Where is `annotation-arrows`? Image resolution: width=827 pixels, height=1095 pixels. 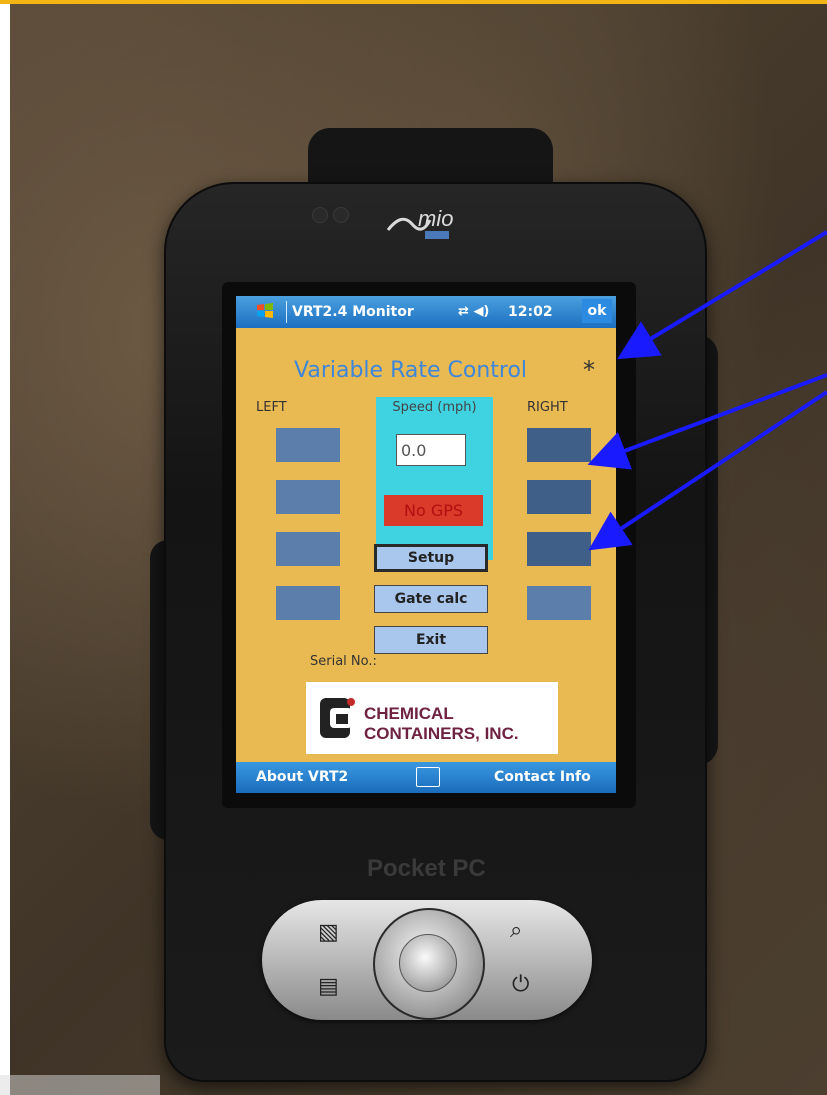 annotation-arrows is located at coordinates (707, 390).